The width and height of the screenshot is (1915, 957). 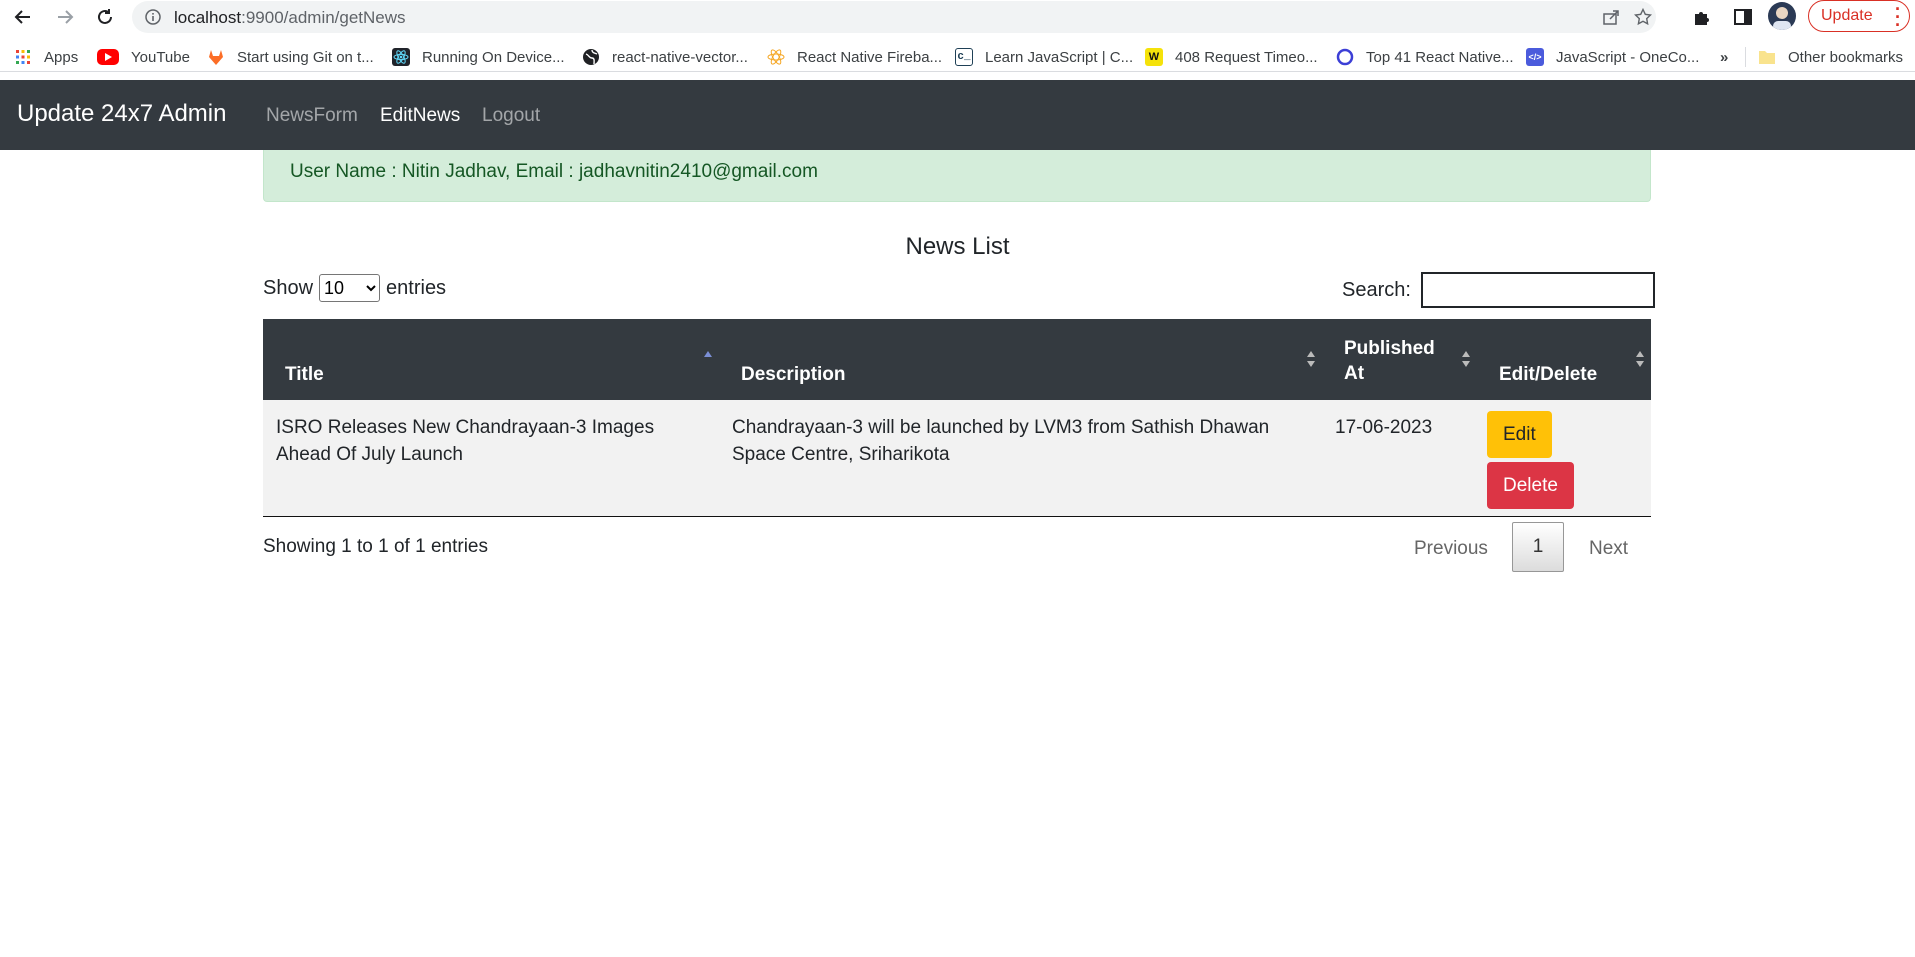 I want to click on search-input, so click(x=1537, y=290).